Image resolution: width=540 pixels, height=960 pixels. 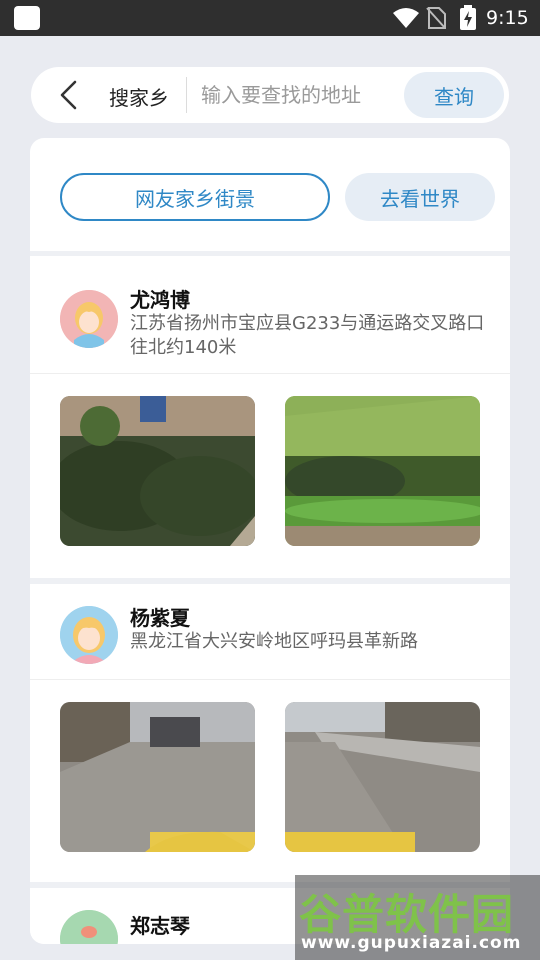 I want to click on tab-bar: 网友家乡街景 去看世界, so click(x=270, y=197).